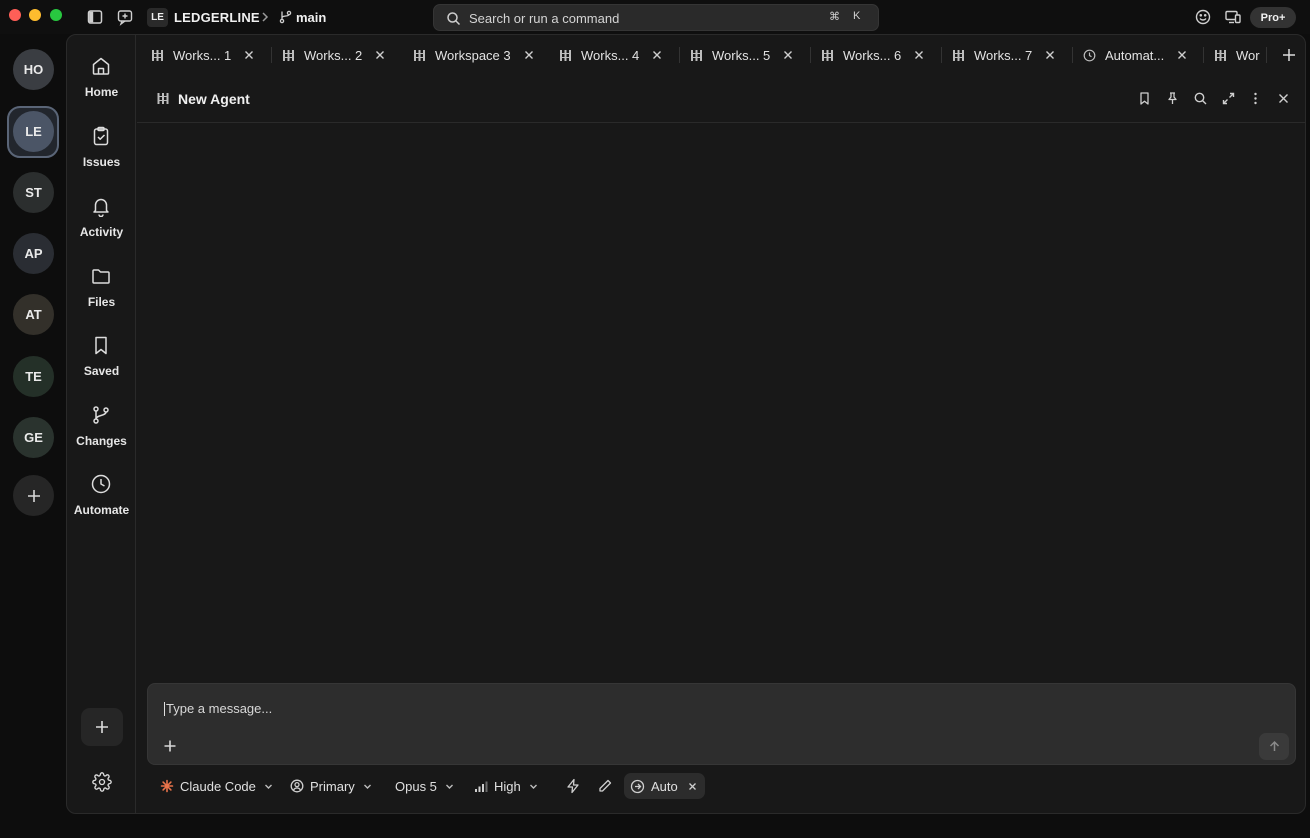 This screenshot has width=1310, height=838. Describe the element at coordinates (311, 17) in the screenshot. I see `branch-name: main` at that location.